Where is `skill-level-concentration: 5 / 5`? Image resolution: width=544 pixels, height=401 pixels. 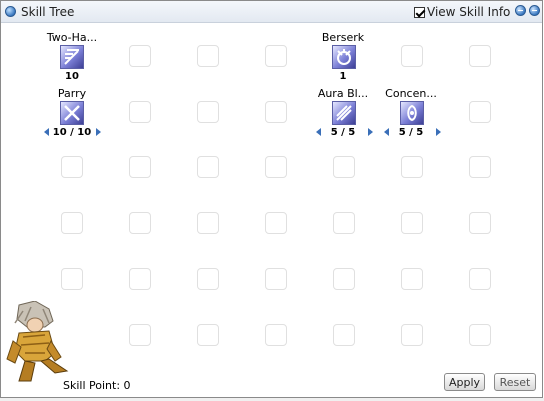
skill-level-concentration: 5 / 5 is located at coordinates (411, 132).